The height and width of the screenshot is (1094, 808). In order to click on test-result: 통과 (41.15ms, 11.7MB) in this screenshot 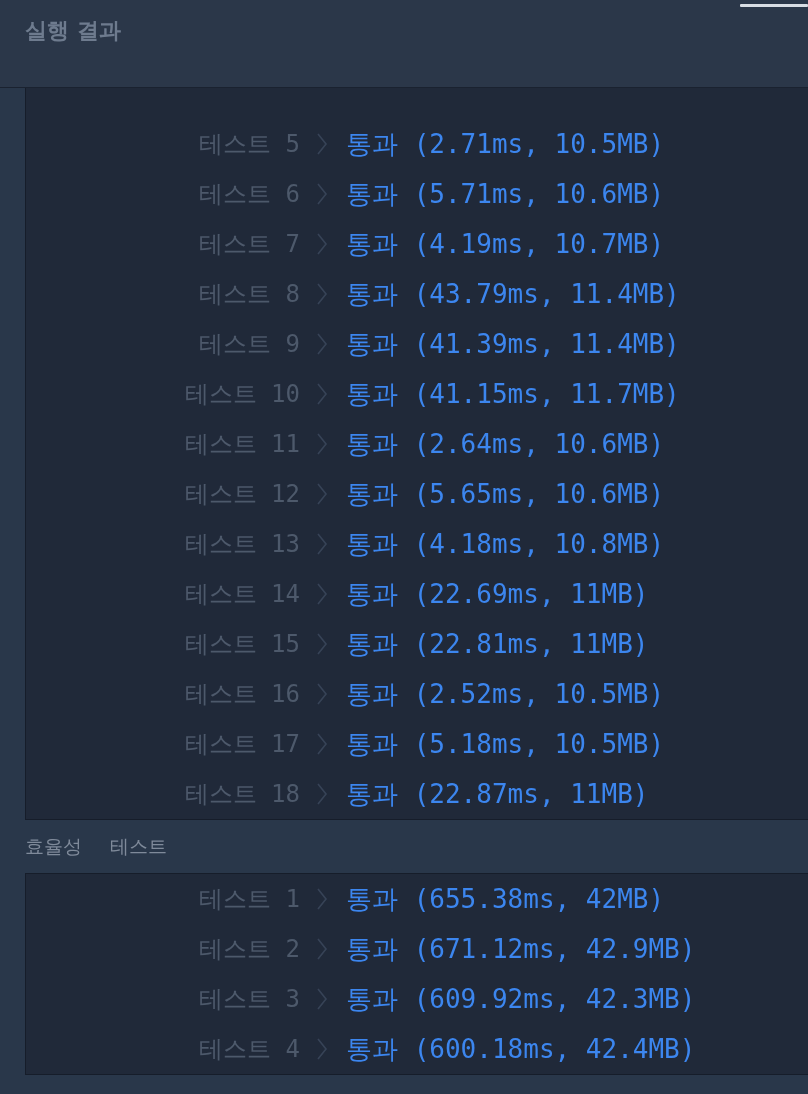, I will do `click(513, 394)`.